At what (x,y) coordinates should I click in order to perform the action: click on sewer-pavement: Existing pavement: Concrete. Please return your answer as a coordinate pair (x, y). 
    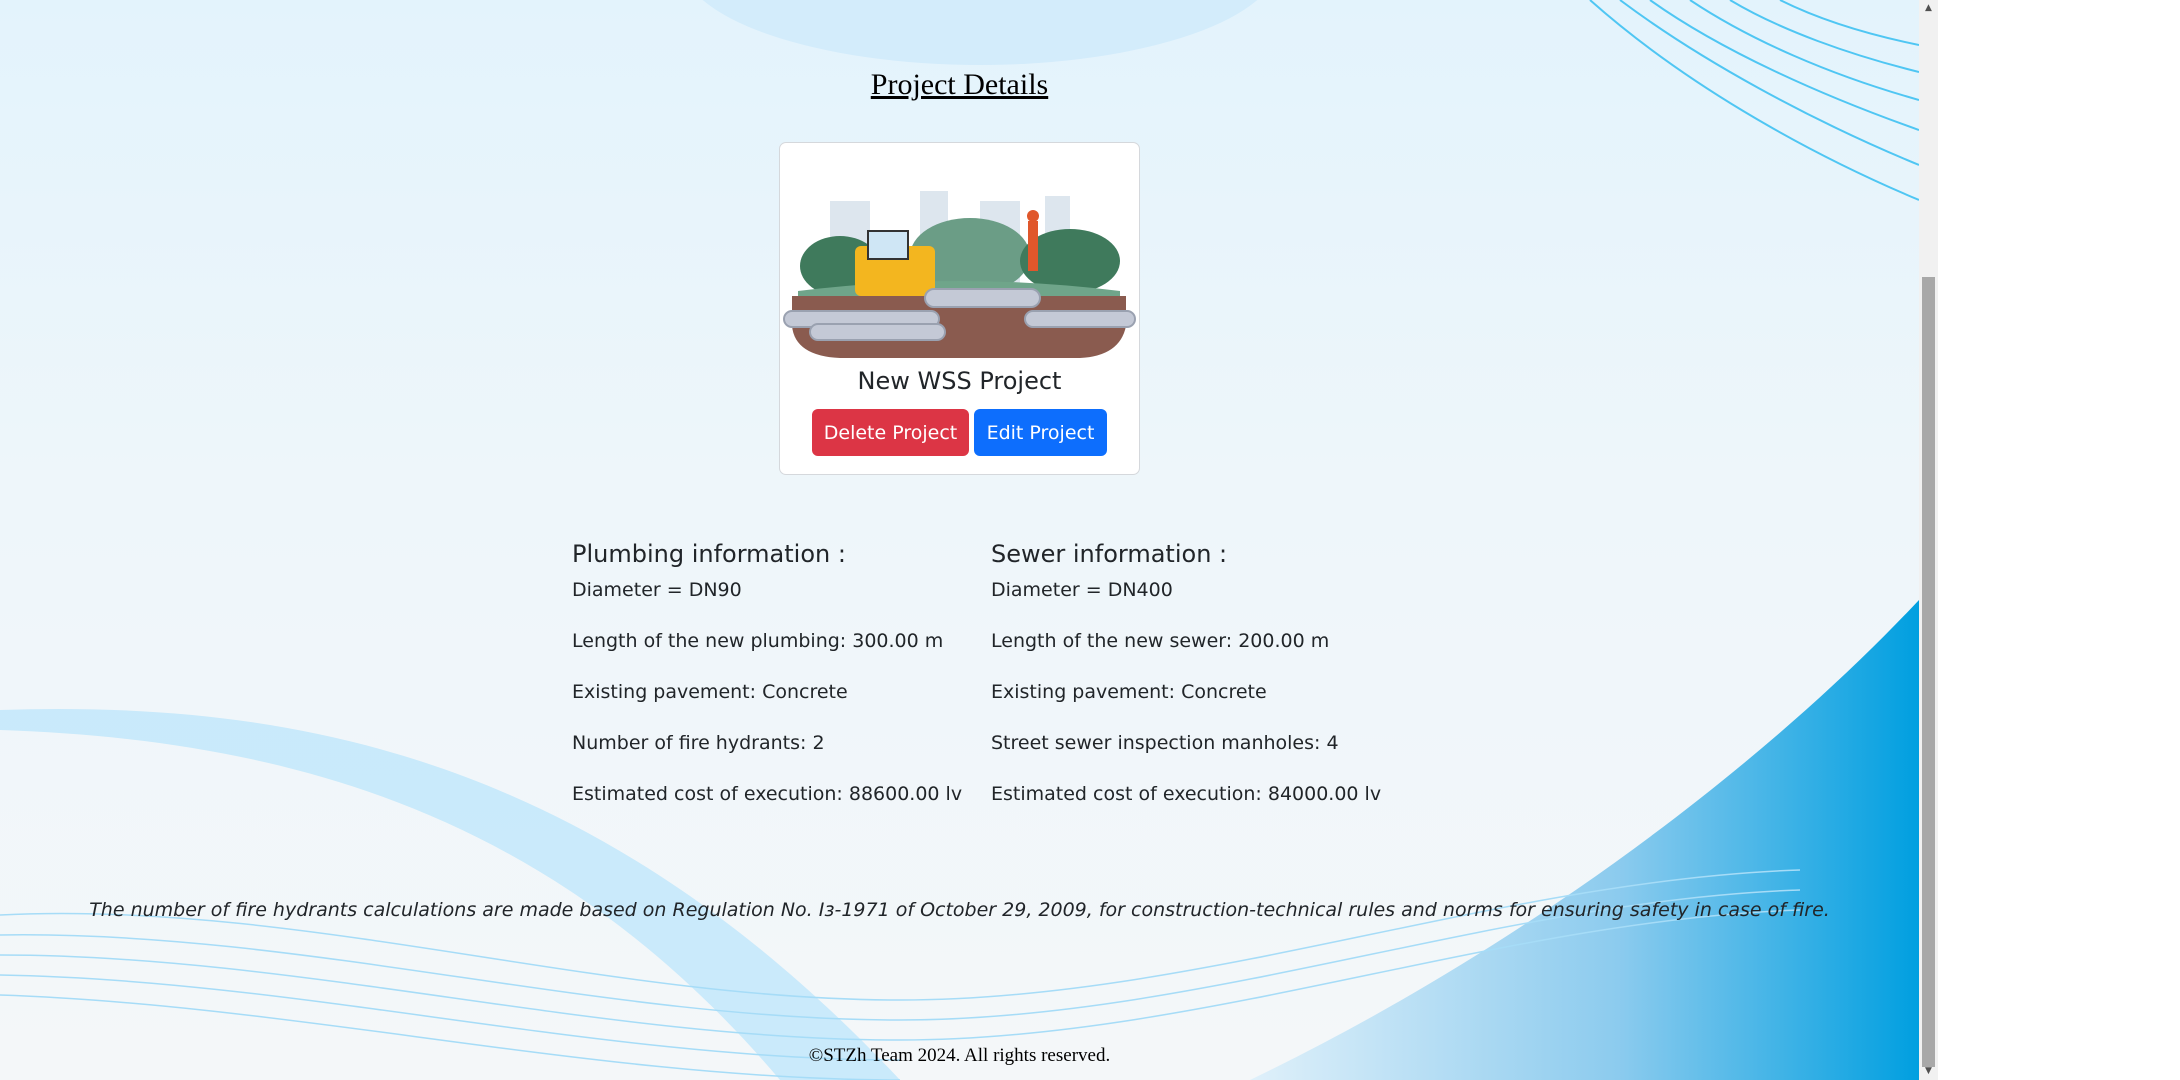
    Looking at the image, I should click on (1129, 692).